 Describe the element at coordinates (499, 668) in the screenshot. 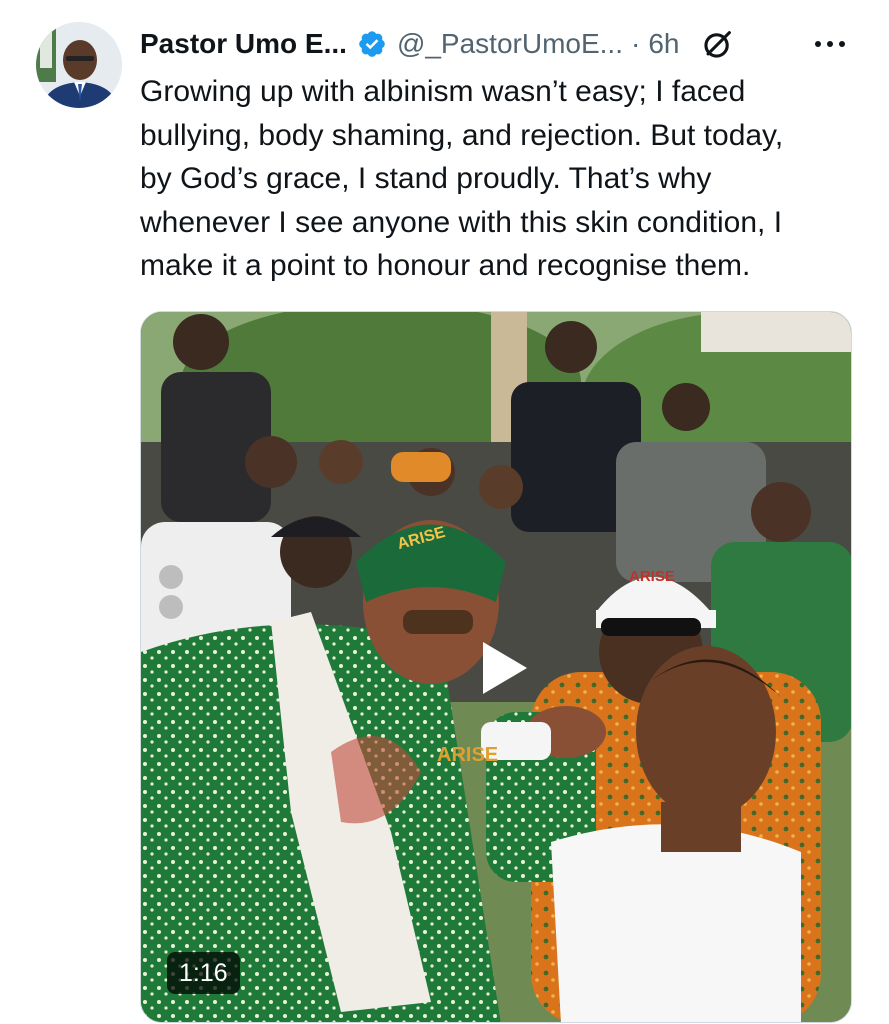

I see `play-icon` at that location.